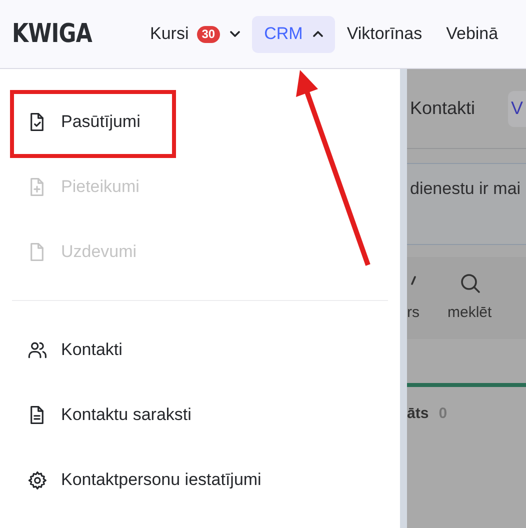  Describe the element at coordinates (469, 283) in the screenshot. I see `search-icon` at that location.